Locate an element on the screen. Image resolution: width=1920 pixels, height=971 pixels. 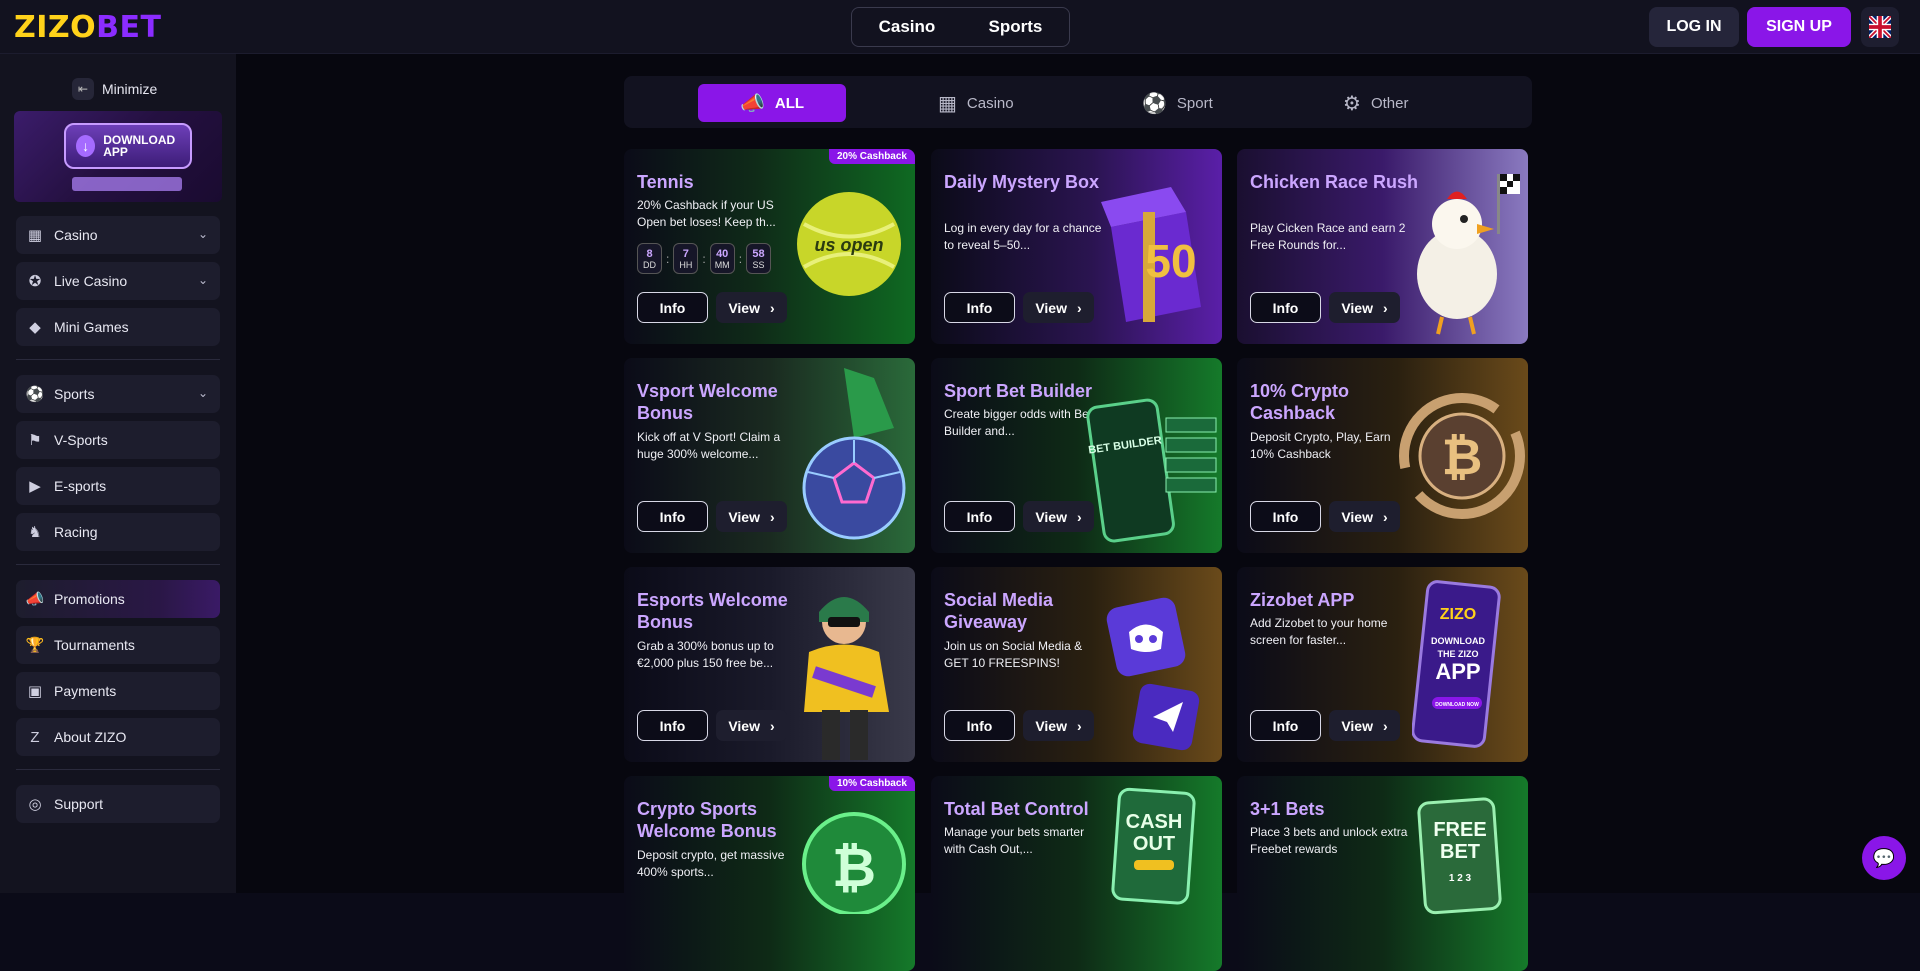
filter-tab-other: ⚙ Other is located at coordinates (1375, 103).